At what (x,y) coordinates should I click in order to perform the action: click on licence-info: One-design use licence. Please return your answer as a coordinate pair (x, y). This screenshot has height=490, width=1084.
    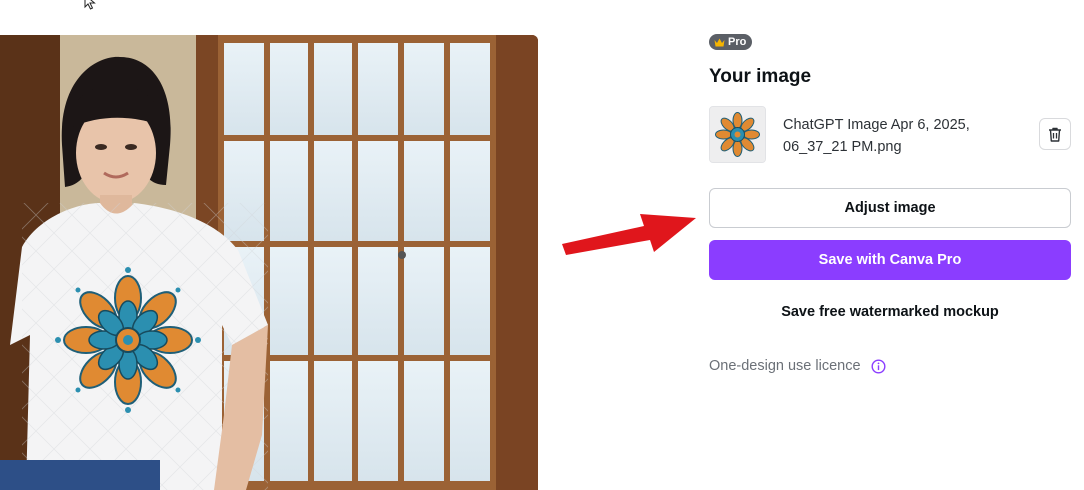
    Looking at the image, I should click on (797, 366).